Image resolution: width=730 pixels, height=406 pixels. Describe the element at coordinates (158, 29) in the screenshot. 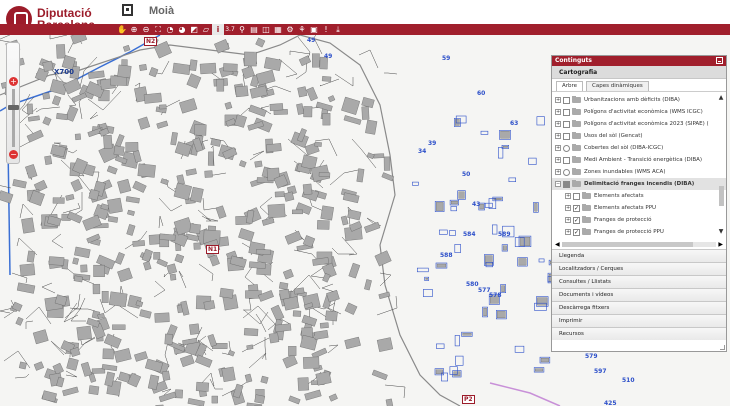

I see `zoom-extent-icon: ⛶` at that location.